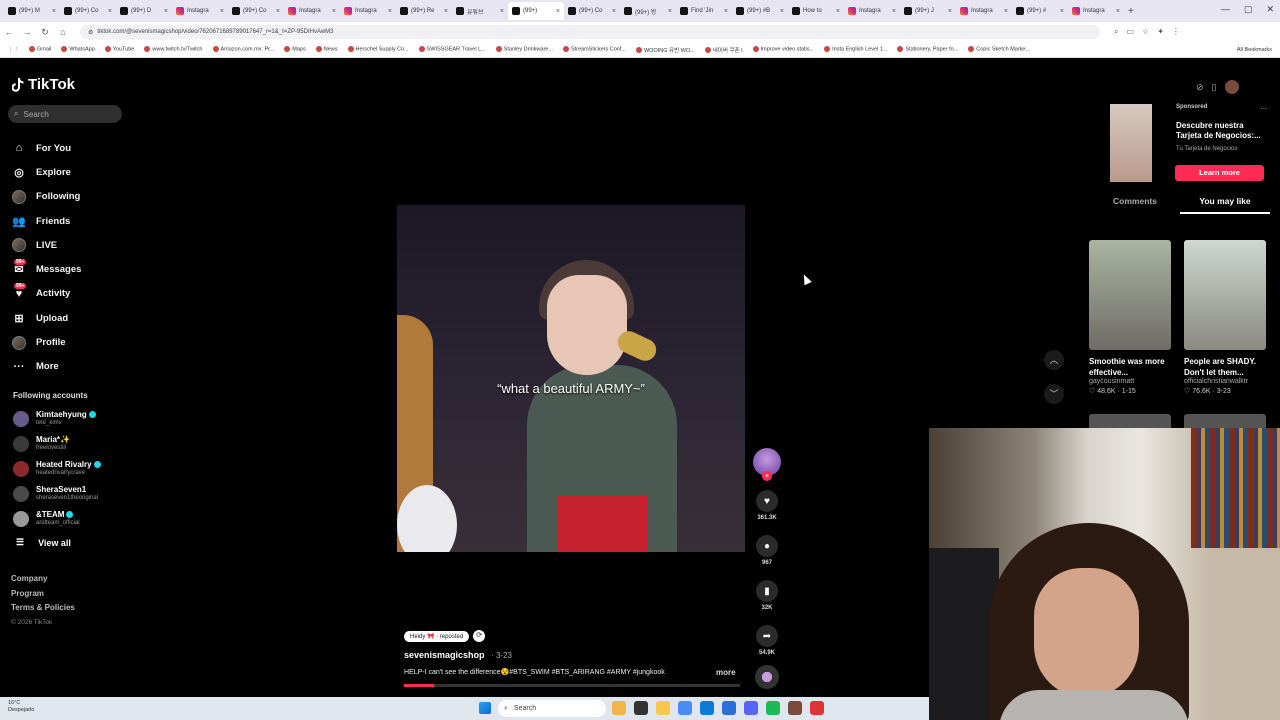 This screenshot has height=720, width=1280. I want to click on file-explorer-icon, so click(663, 708).